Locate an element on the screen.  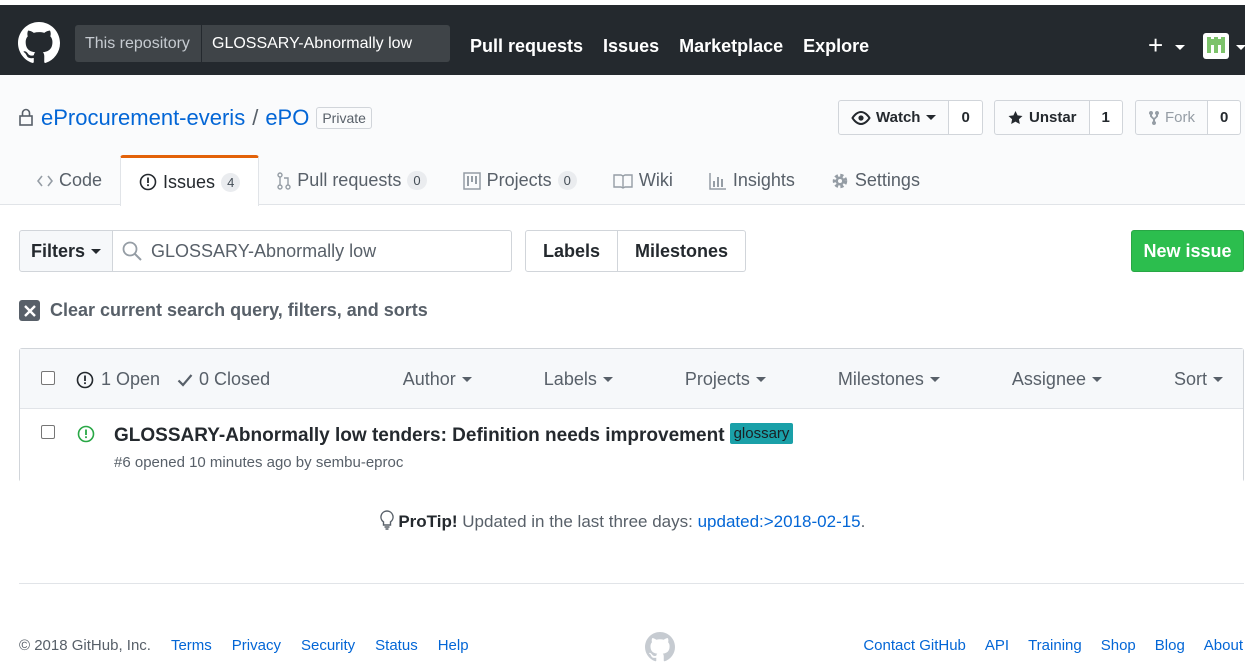
watch-button: Watch is located at coordinates (894, 117).